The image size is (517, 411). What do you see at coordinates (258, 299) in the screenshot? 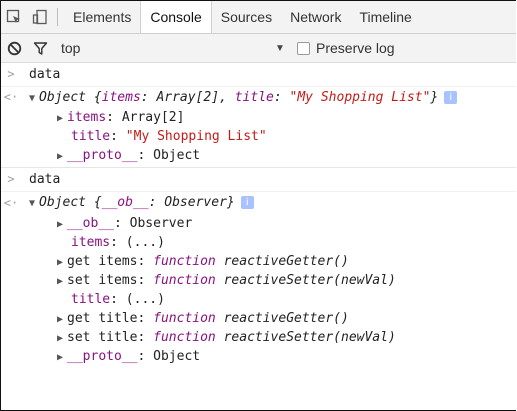
I see `tree-row: title: (...)` at bounding box center [258, 299].